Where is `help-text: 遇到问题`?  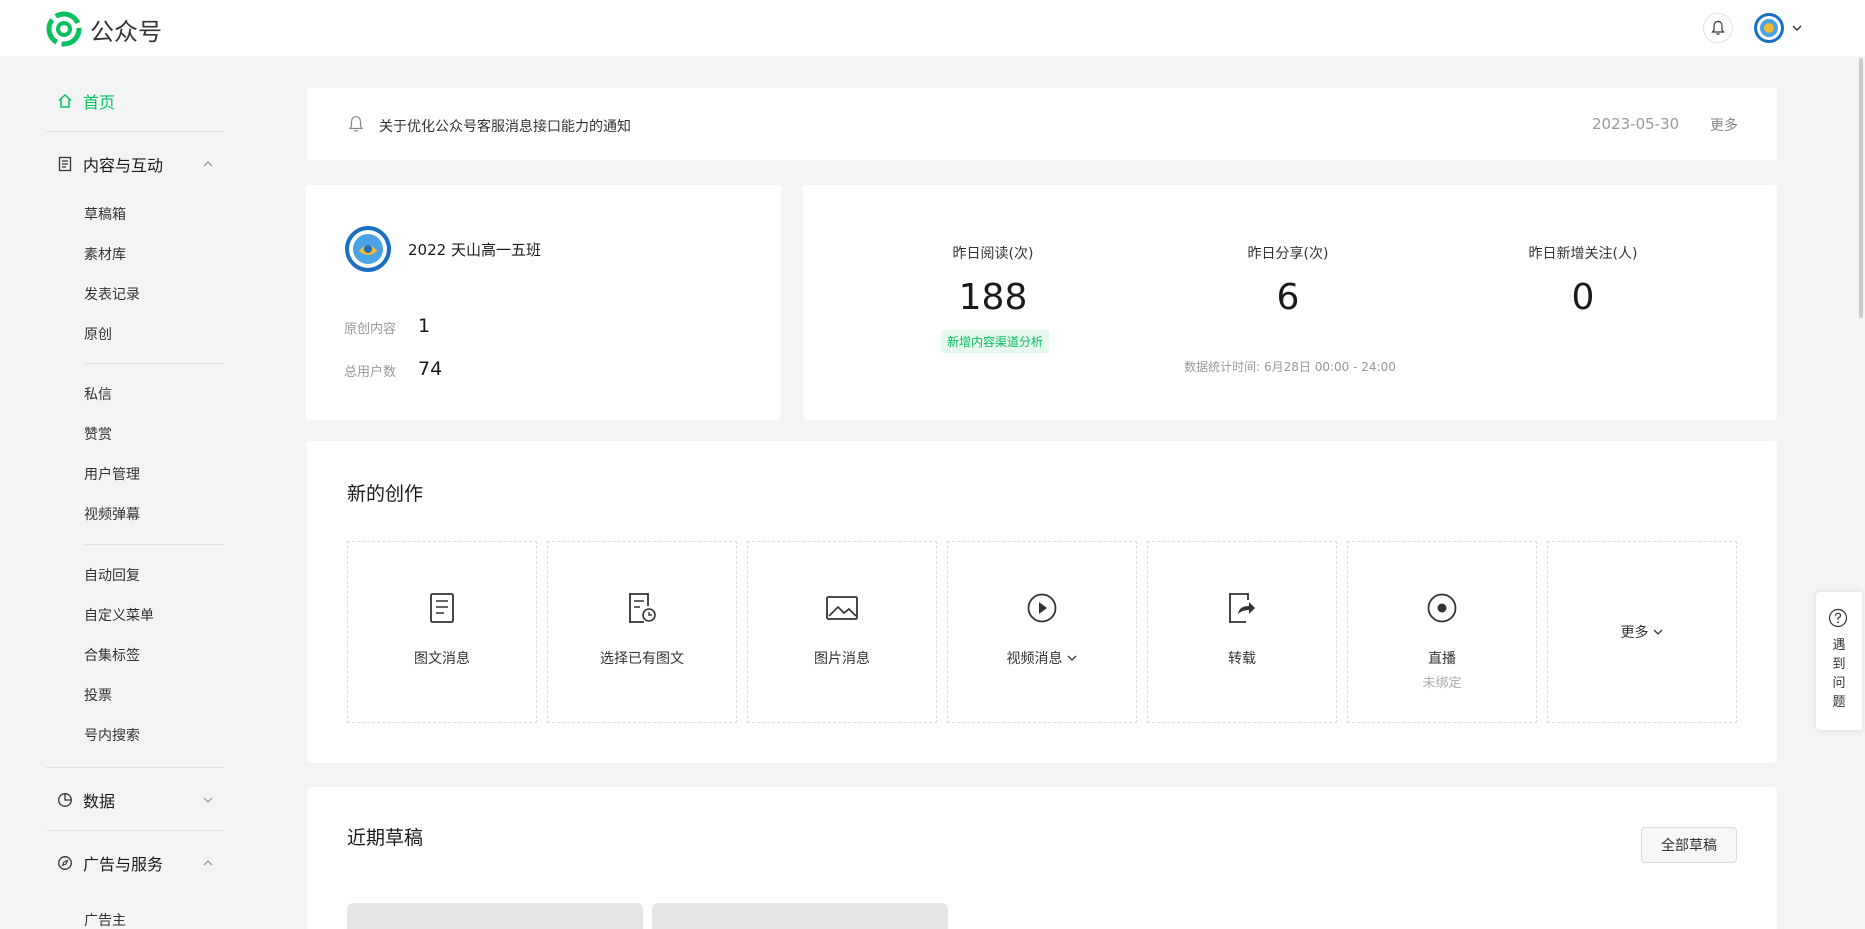
help-text: 遇到问题 is located at coordinates (1839, 674).